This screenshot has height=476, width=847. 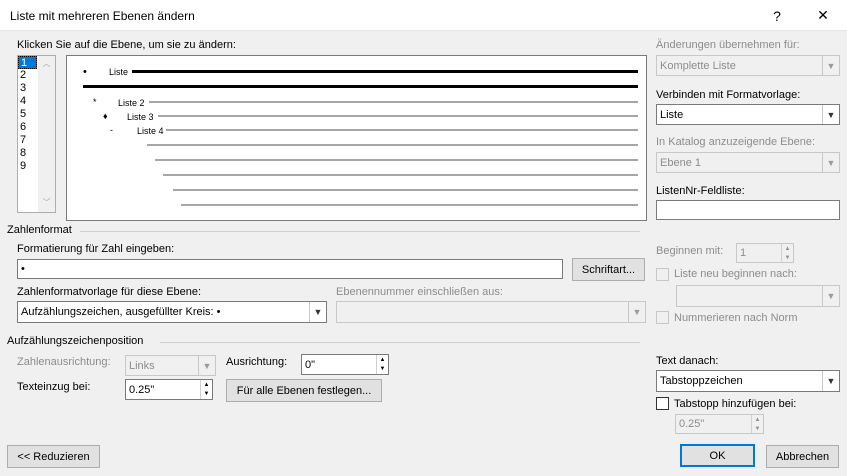 What do you see at coordinates (27, 101) in the screenshot?
I see `level-item: 4` at bounding box center [27, 101].